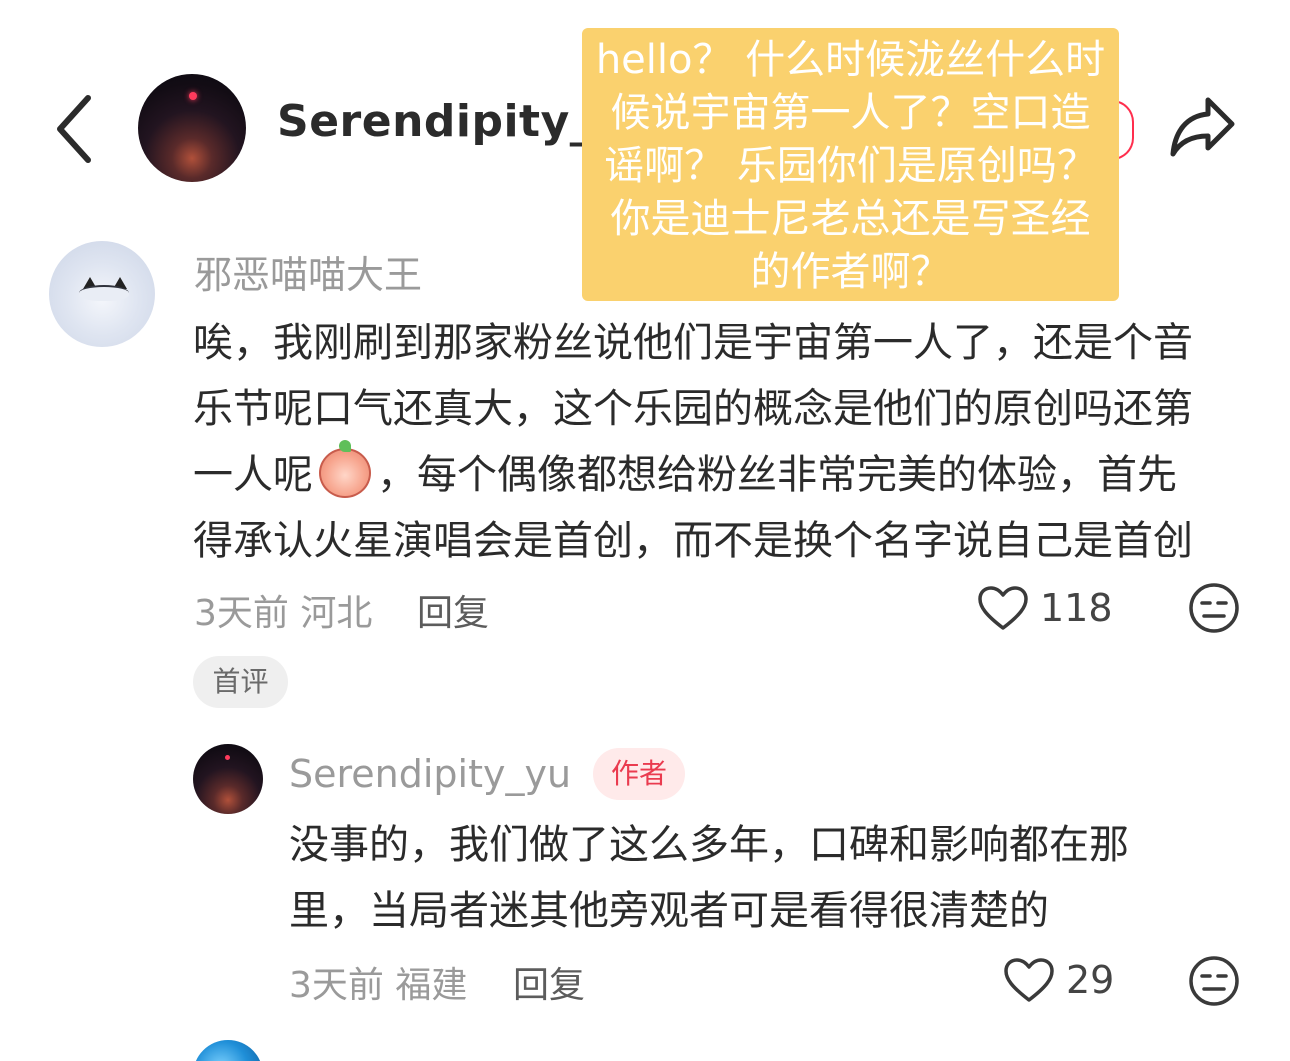 This screenshot has height=1061, width=1290. I want to click on like-count: 118, so click(1076, 608).